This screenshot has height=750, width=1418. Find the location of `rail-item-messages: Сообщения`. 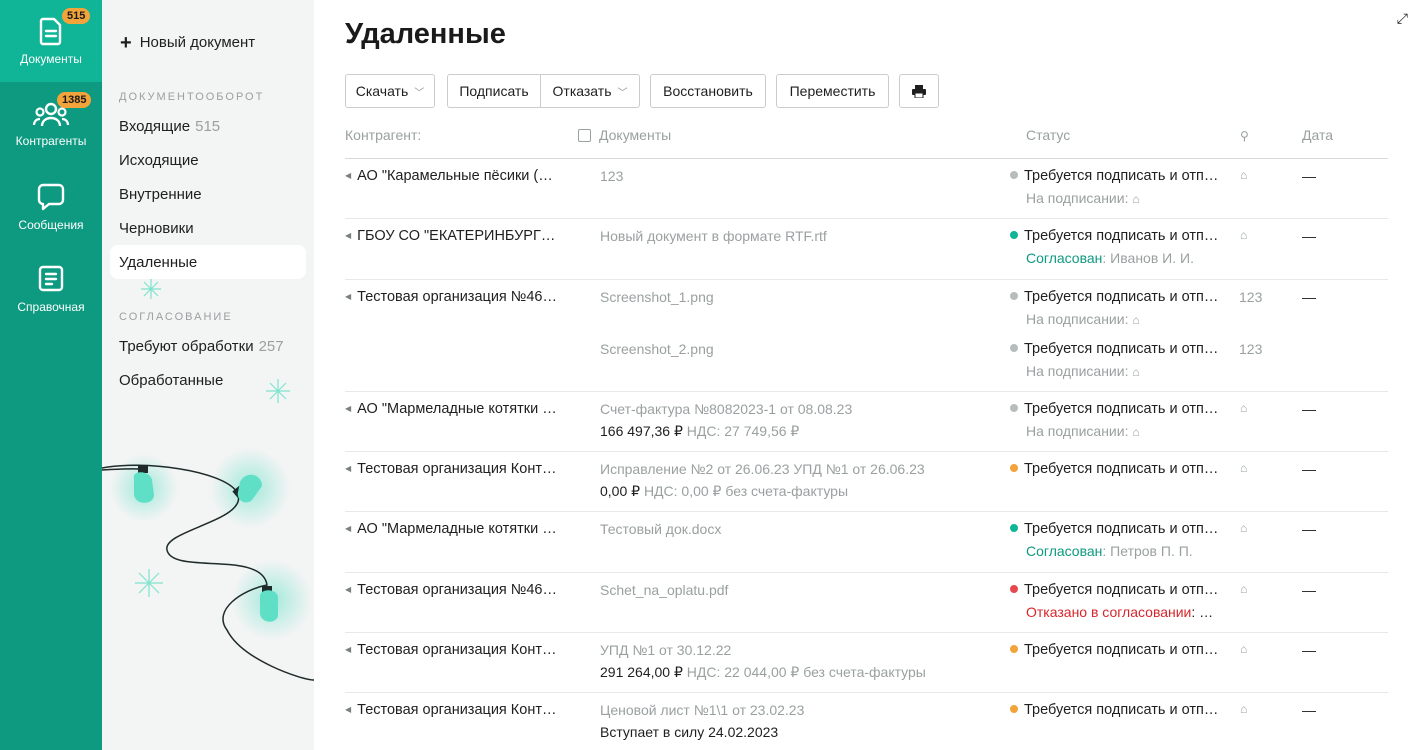

rail-item-messages: Сообщения is located at coordinates (51, 207).